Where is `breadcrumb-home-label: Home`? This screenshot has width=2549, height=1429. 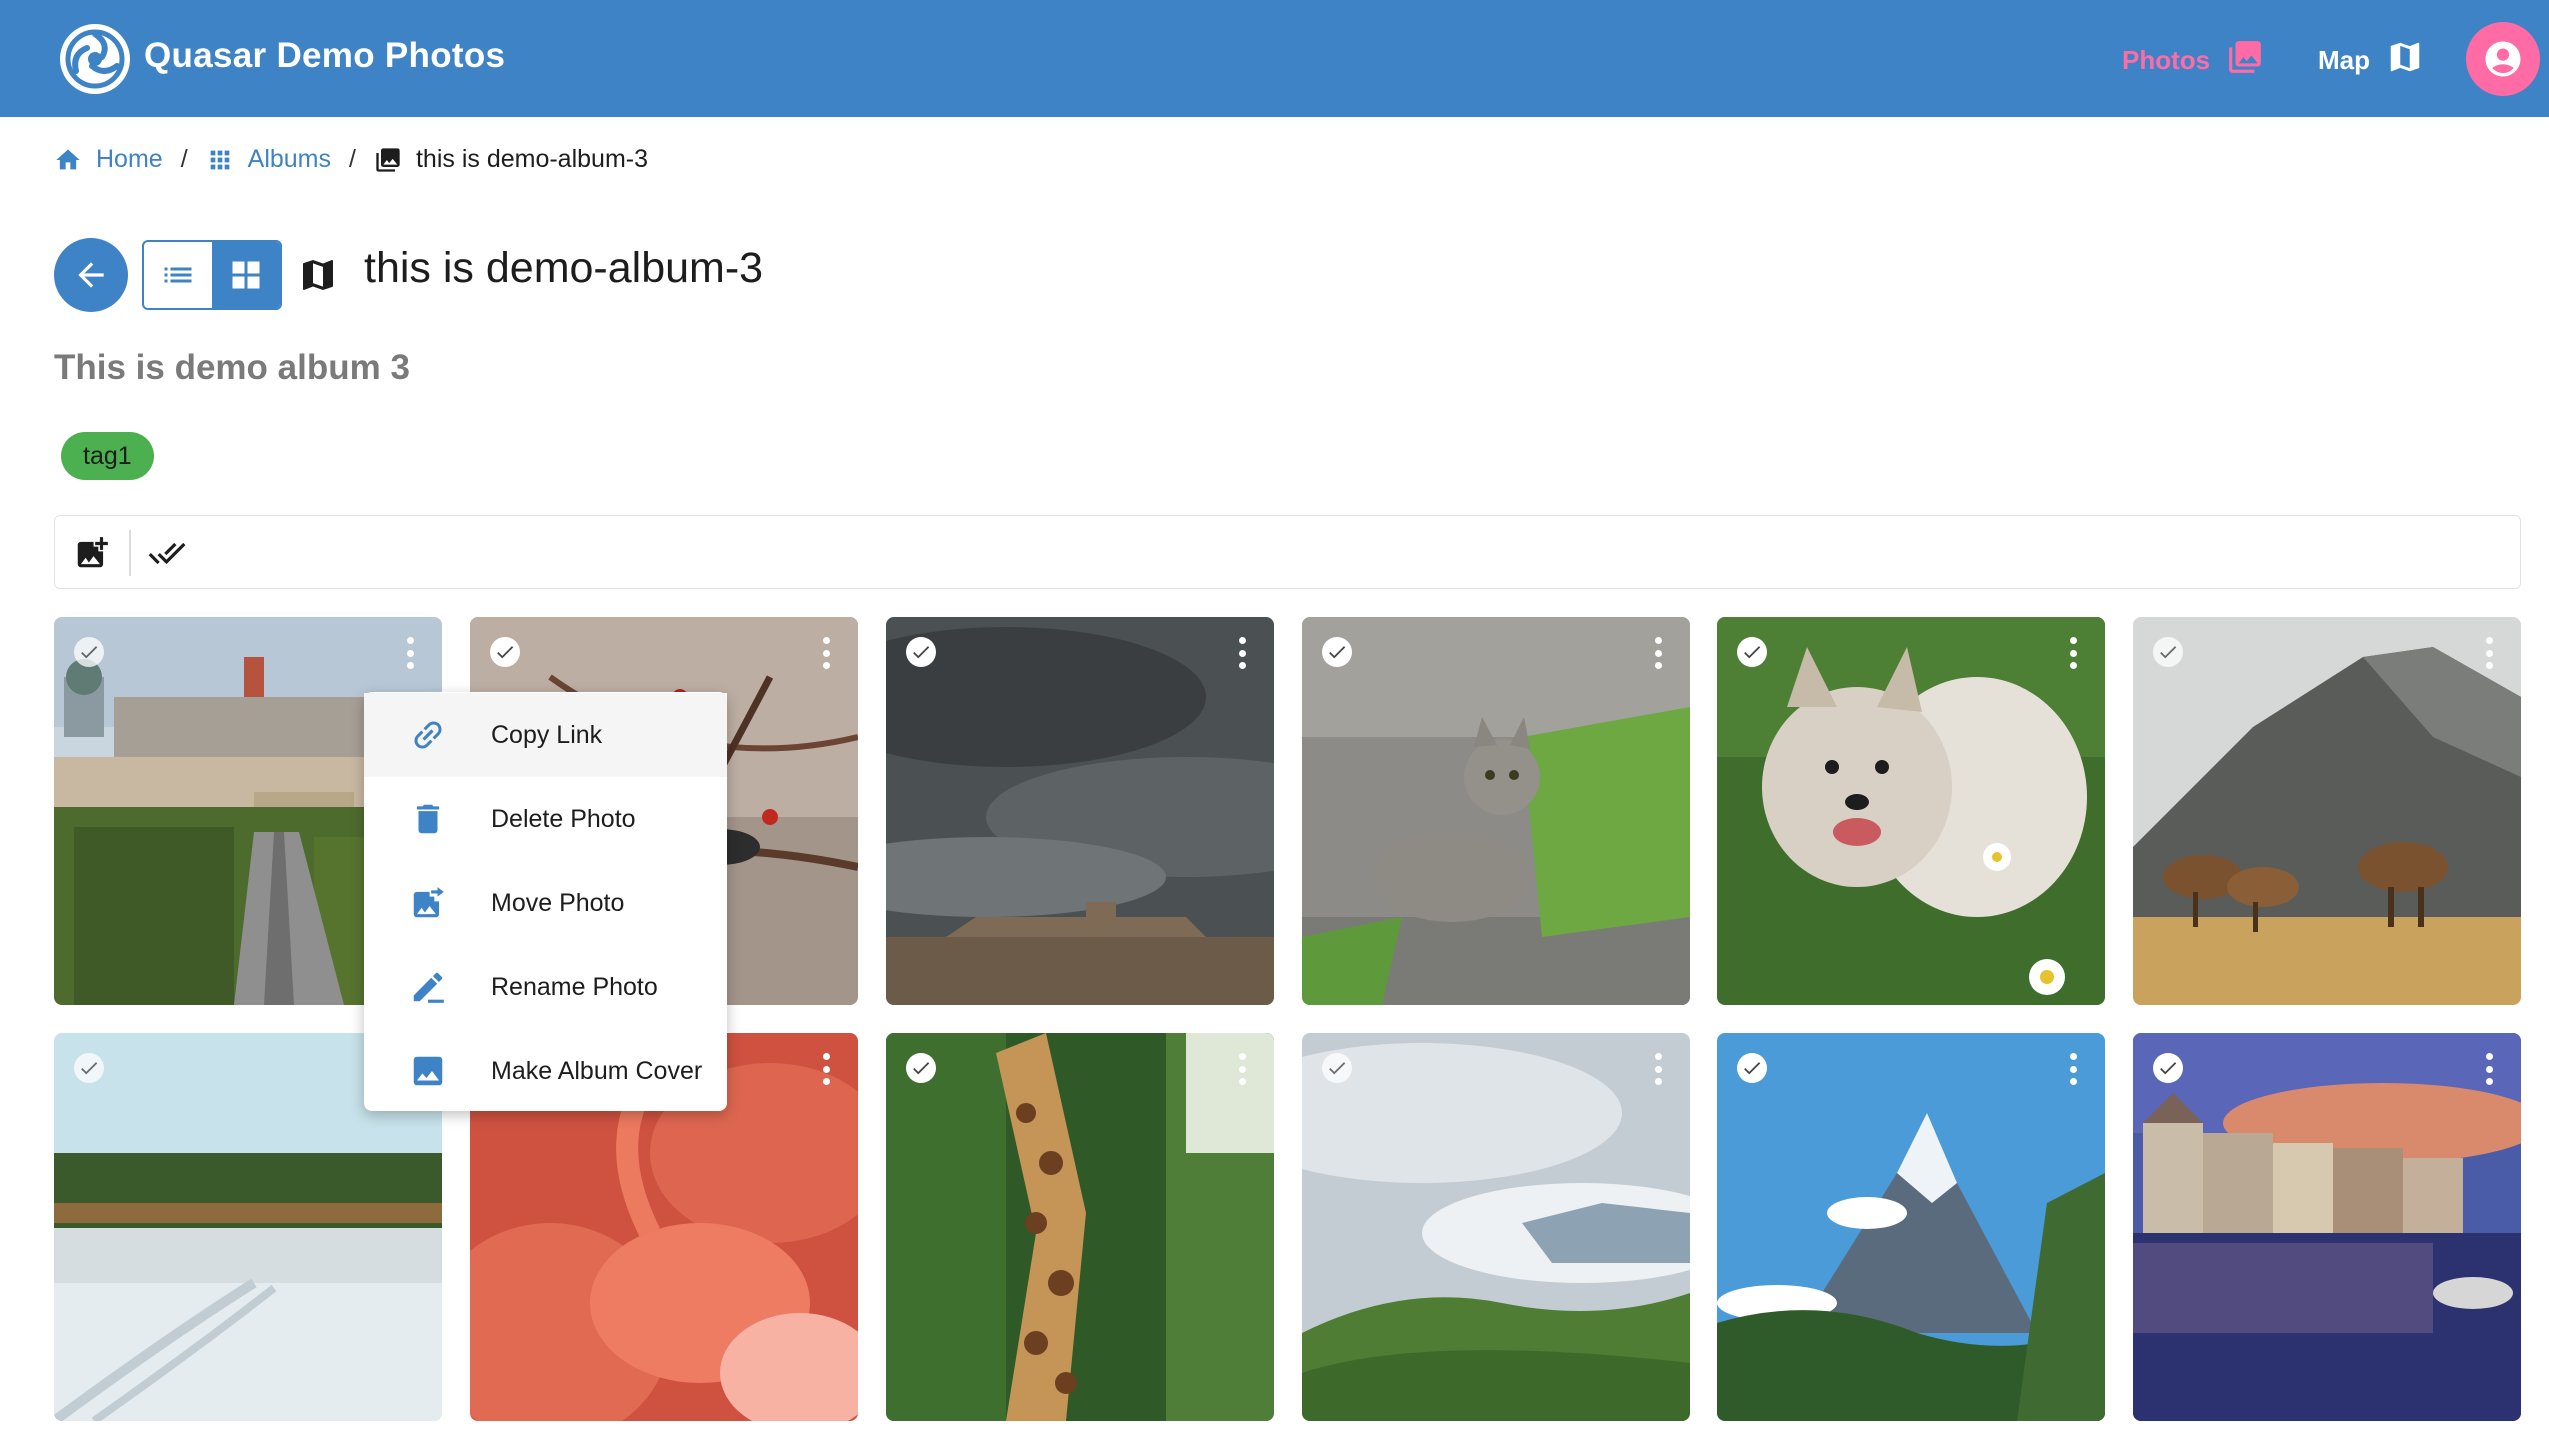
breadcrumb-home-label: Home is located at coordinates (129, 159).